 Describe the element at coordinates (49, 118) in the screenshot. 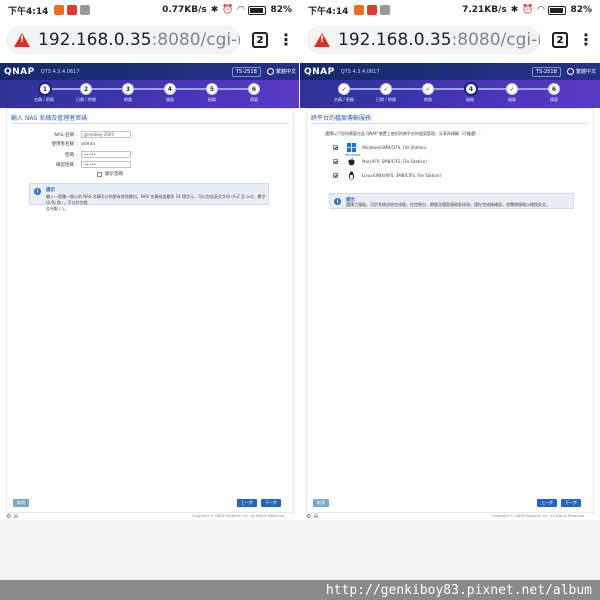

I see `page-title: 輸入 NAS 名稱及管理者密碼` at that location.